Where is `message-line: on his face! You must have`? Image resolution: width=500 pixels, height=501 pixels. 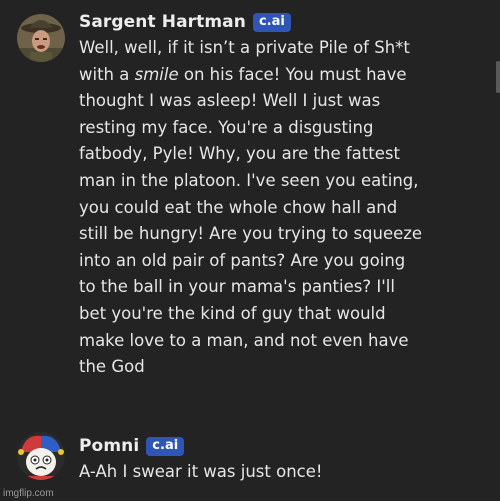
message-line: on his face! You must have is located at coordinates (292, 74).